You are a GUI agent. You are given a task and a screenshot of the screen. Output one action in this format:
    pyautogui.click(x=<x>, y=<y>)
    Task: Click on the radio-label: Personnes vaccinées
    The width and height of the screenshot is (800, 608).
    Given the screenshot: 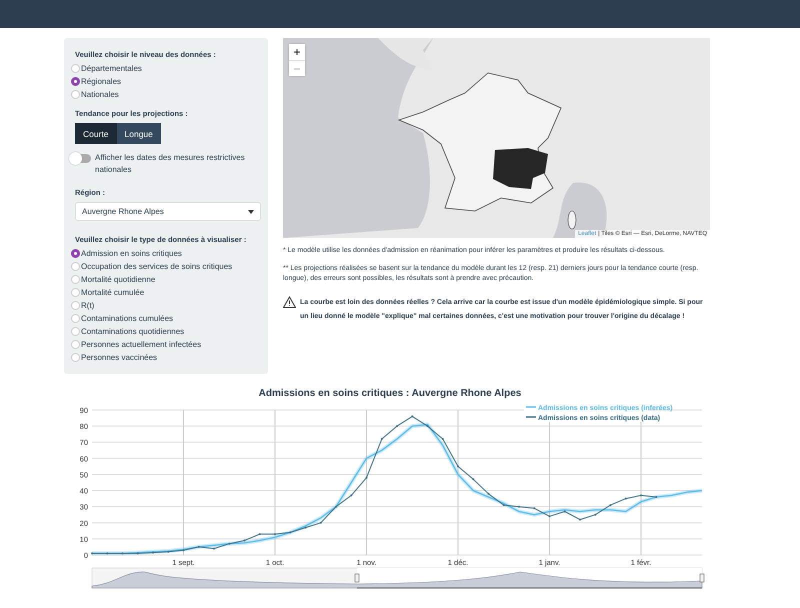 What is the action you would take?
    pyautogui.click(x=119, y=357)
    